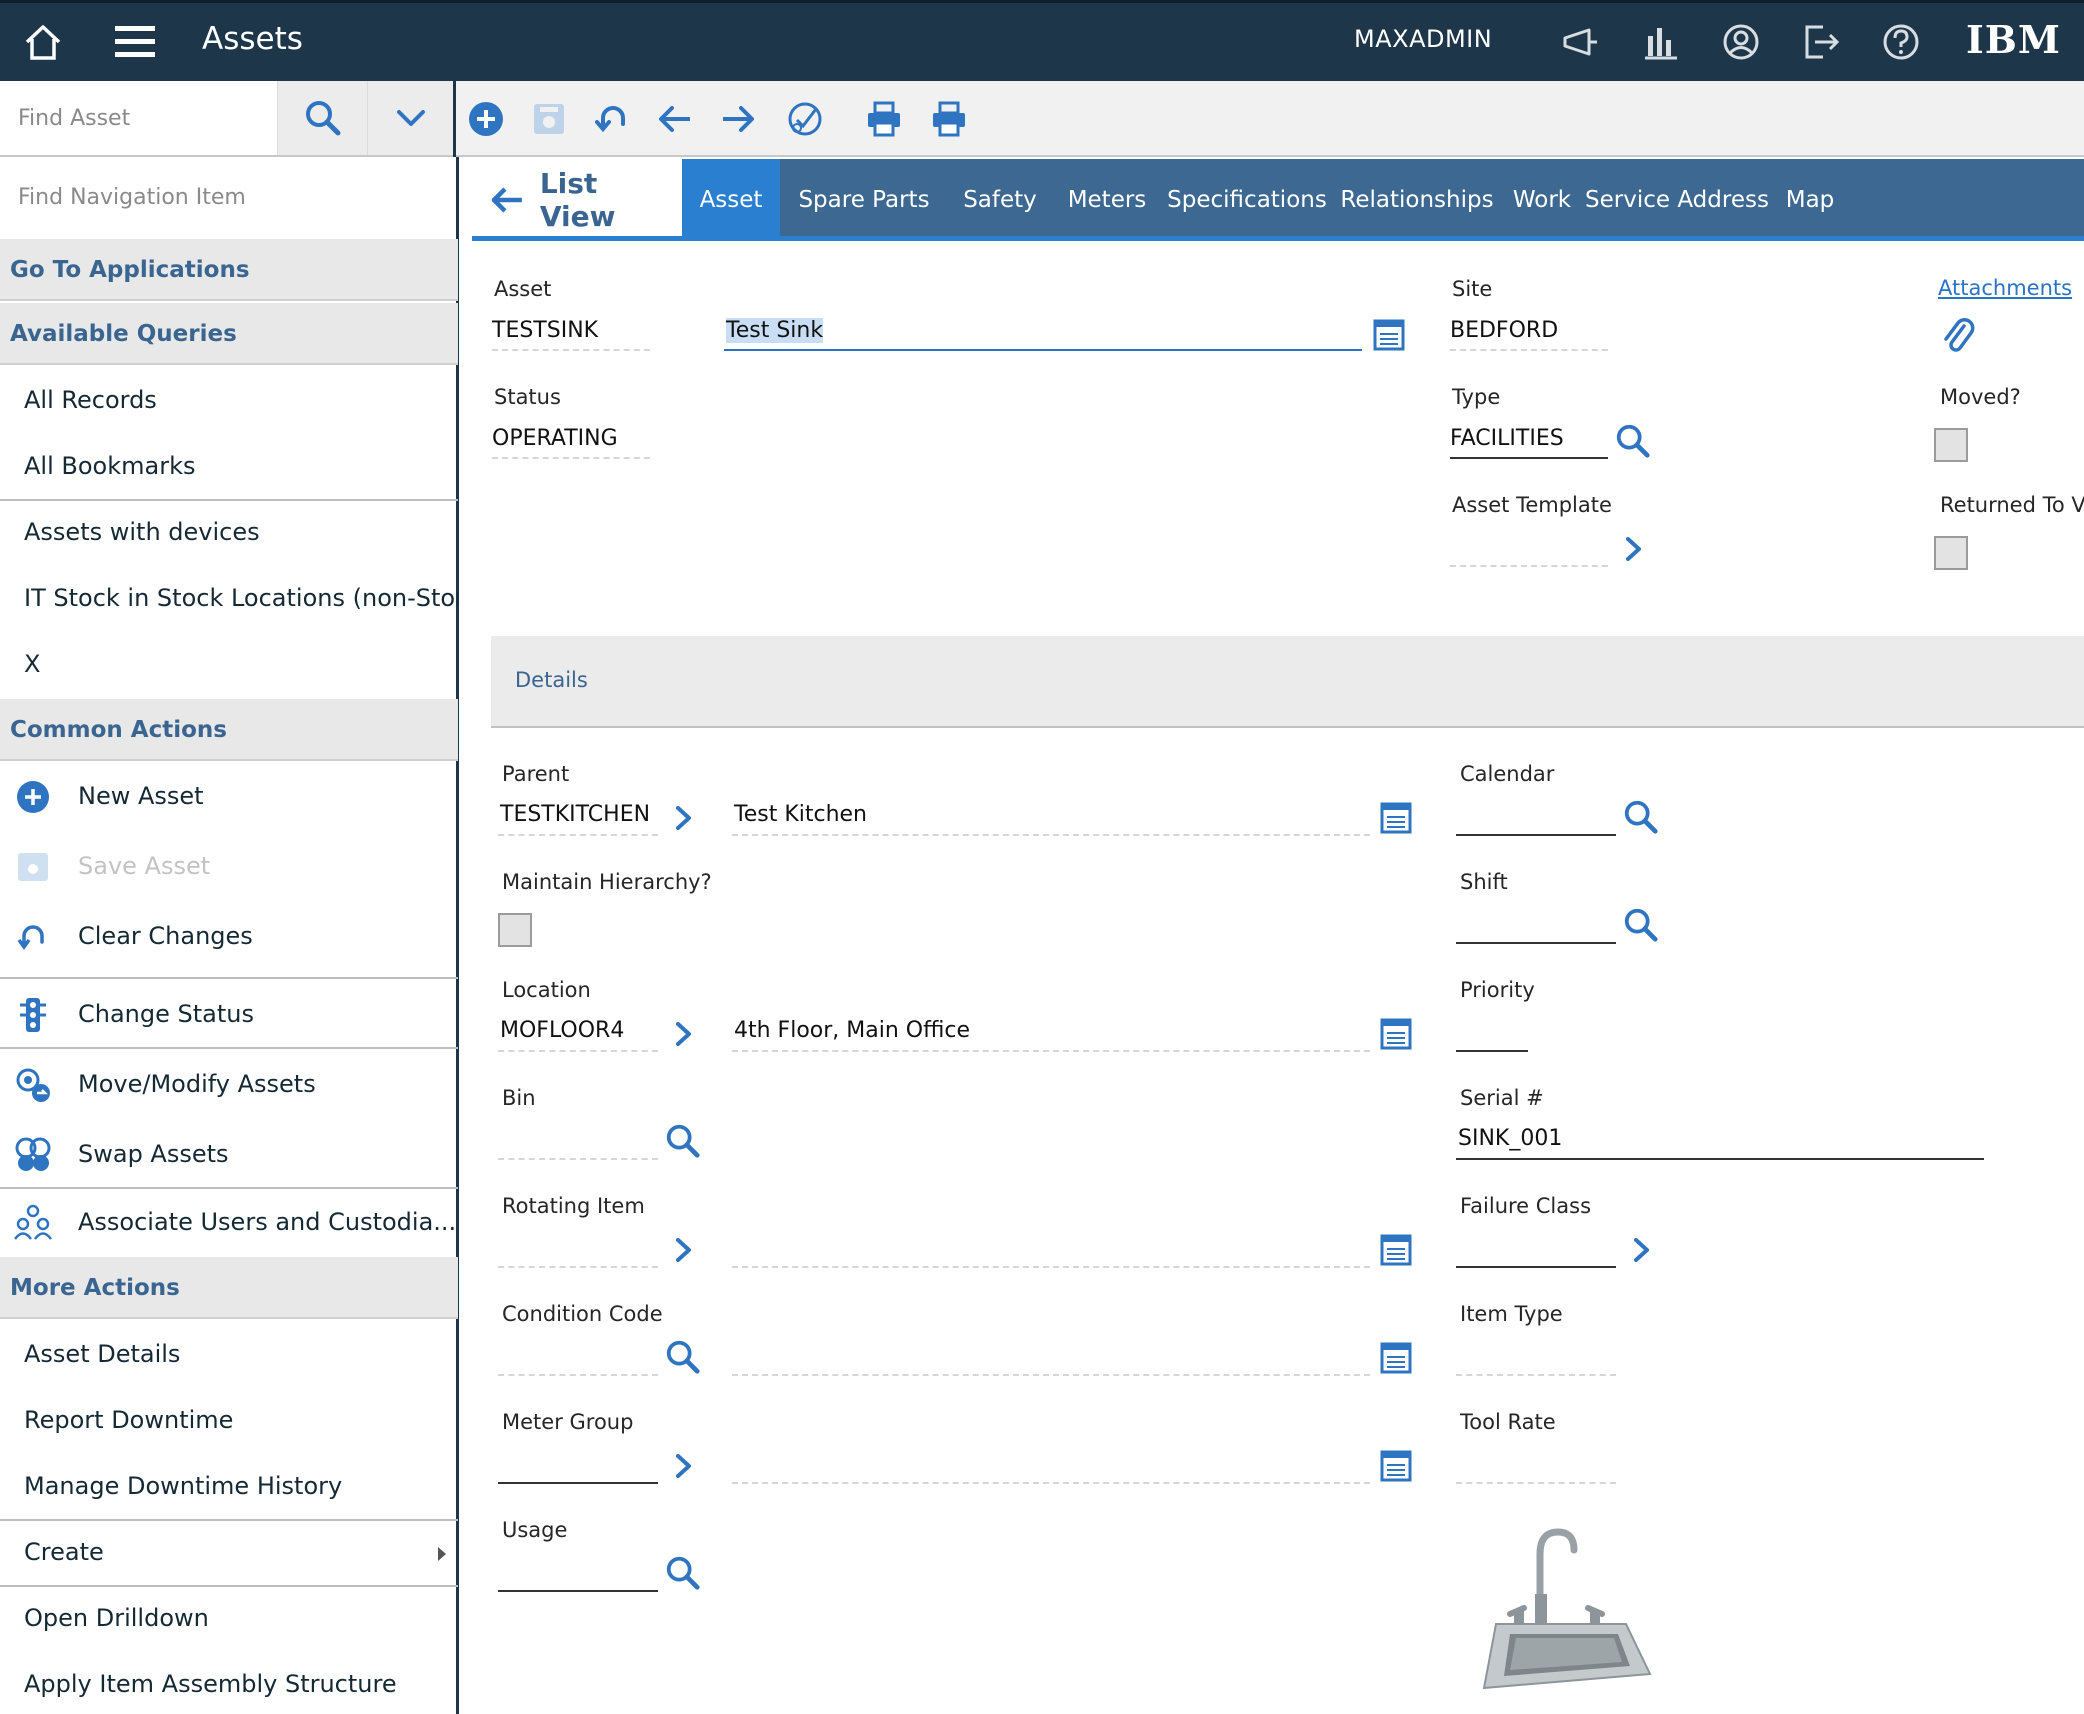 This screenshot has width=2084, height=1714. What do you see at coordinates (33, 797) in the screenshot?
I see `add-icon` at bounding box center [33, 797].